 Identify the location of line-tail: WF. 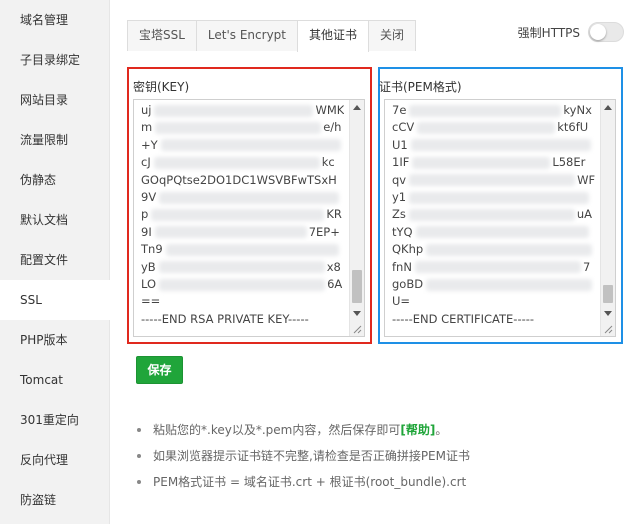
(586, 179).